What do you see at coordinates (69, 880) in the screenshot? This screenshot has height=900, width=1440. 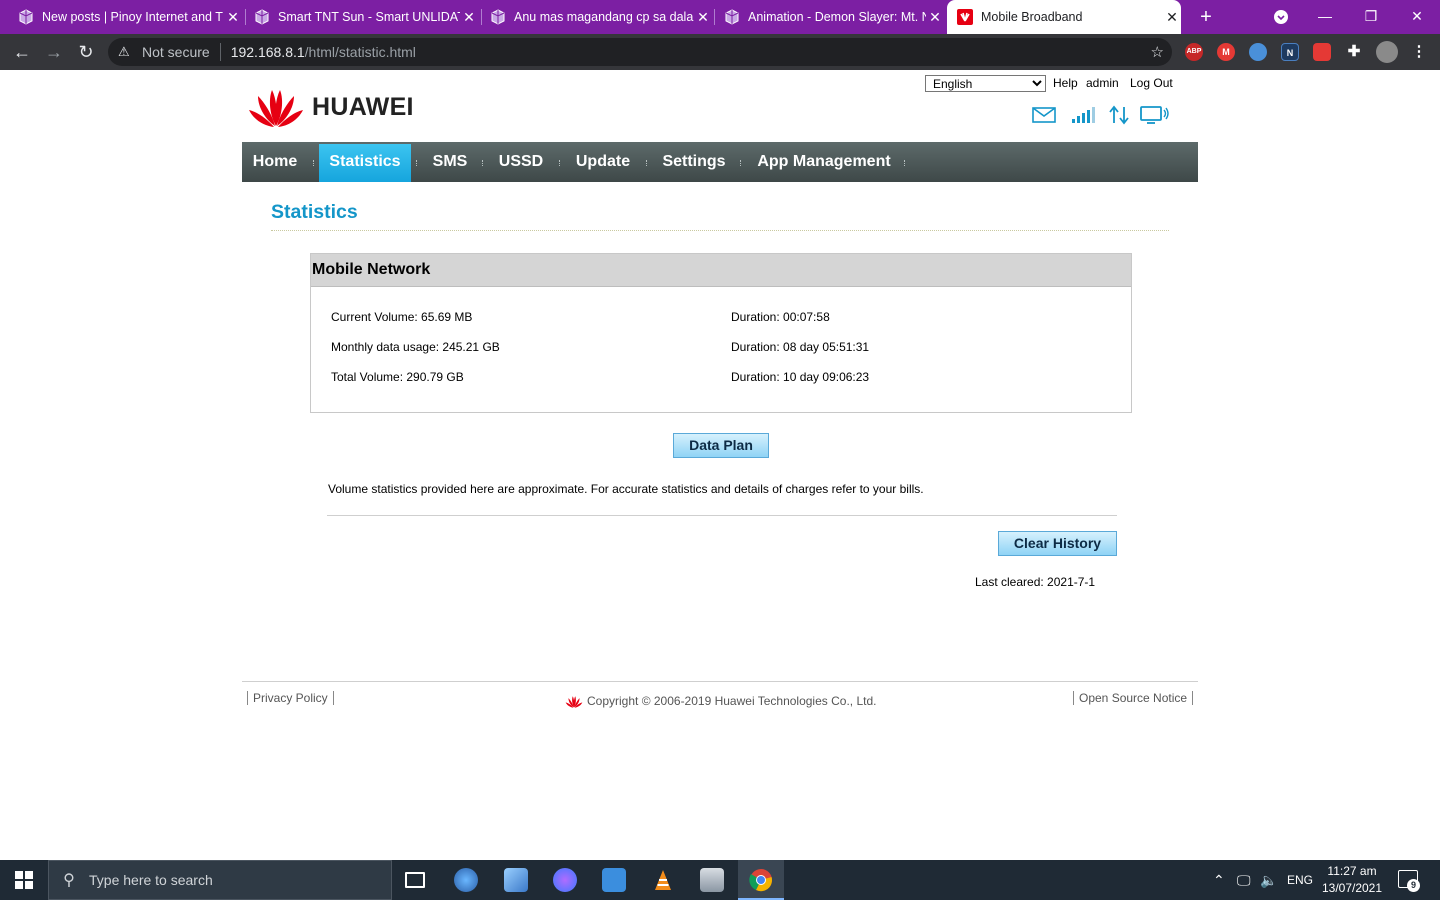 I see `search-icon: ⚲` at bounding box center [69, 880].